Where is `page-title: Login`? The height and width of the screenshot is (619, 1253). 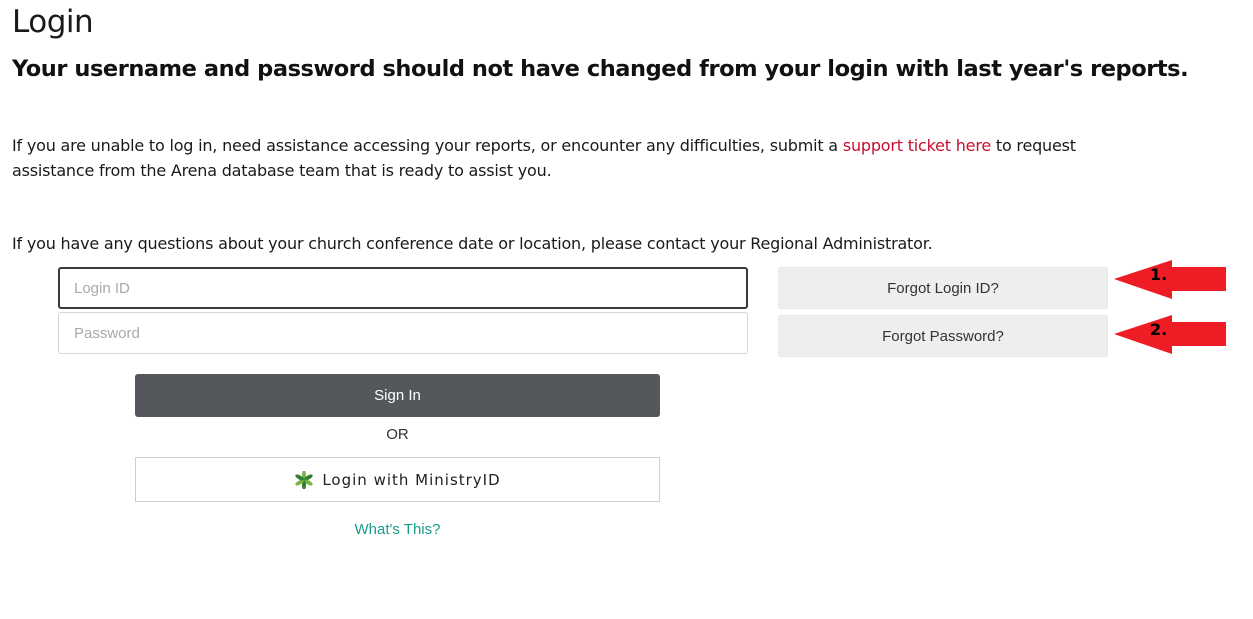 page-title: Login is located at coordinates (53, 22).